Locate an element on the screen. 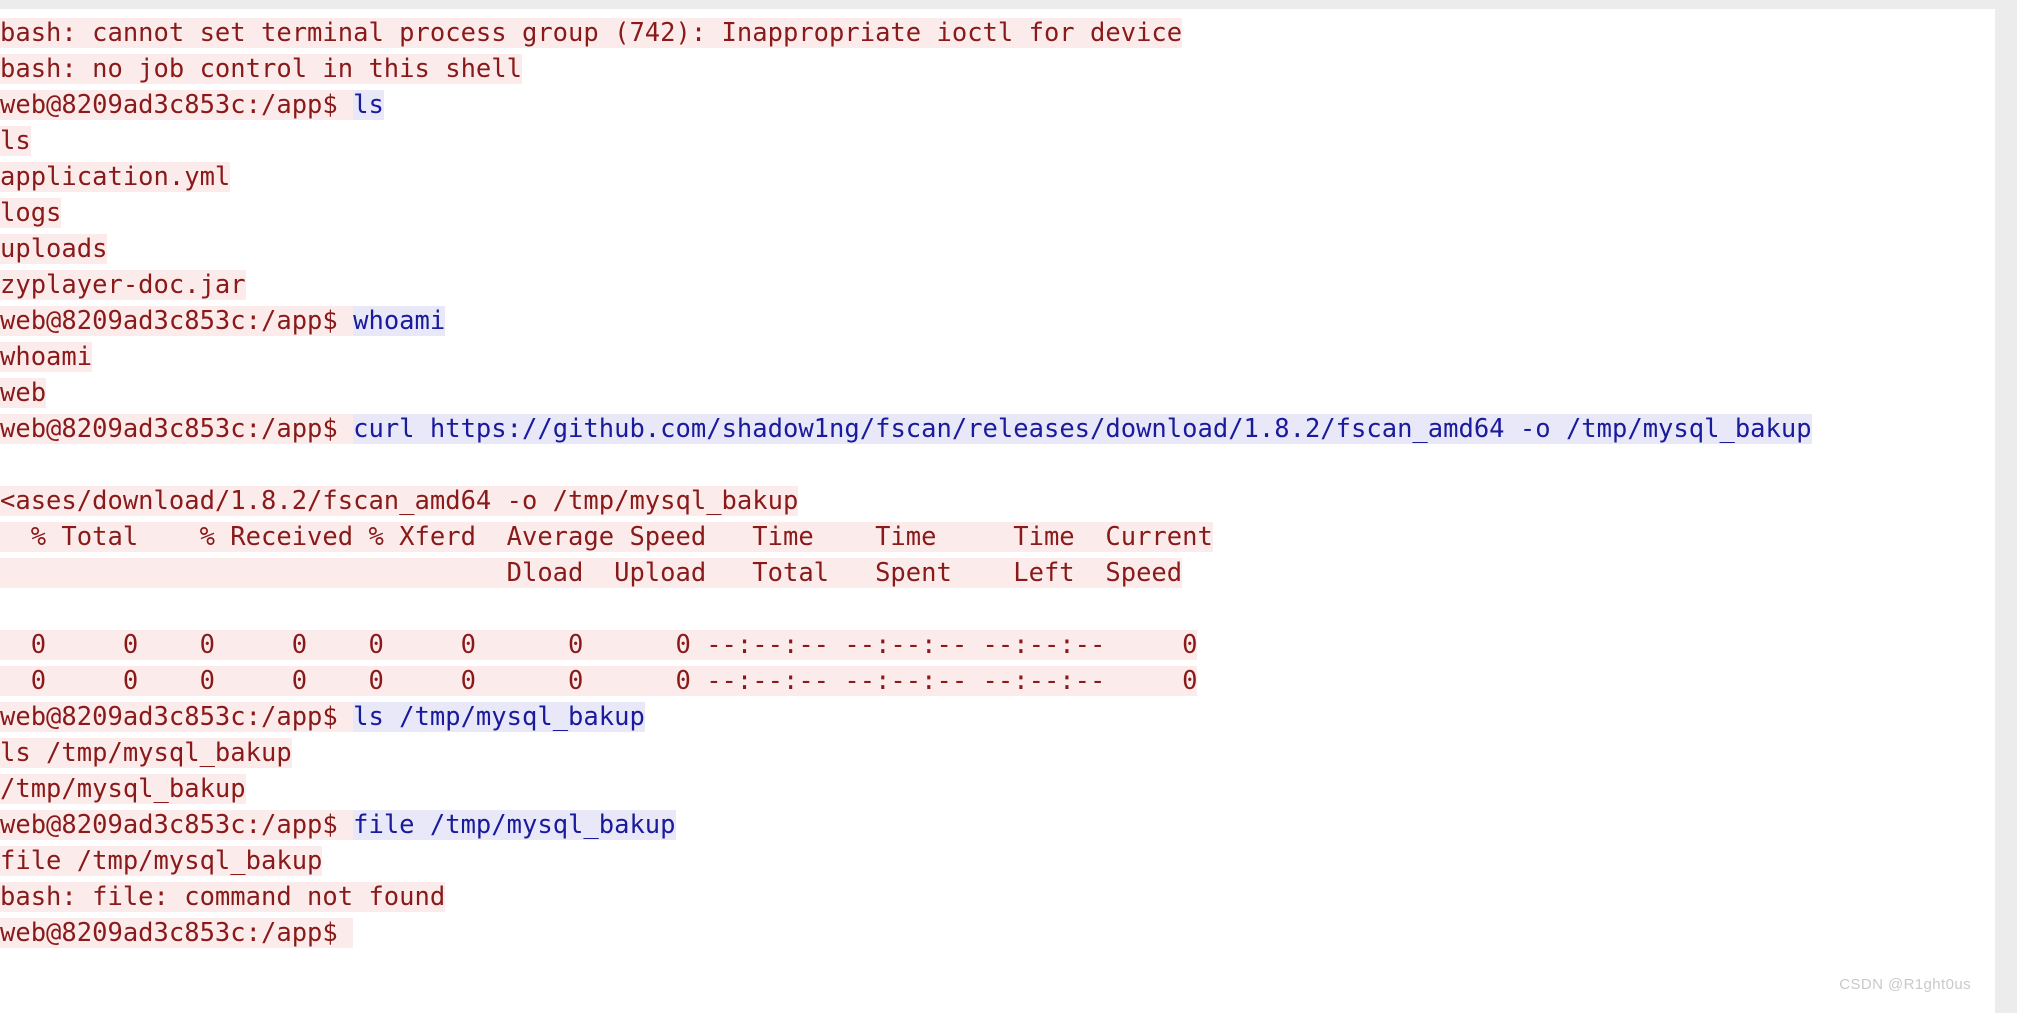 This screenshot has height=1013, width=2017. terminal-output-text: ls /tmp/mysql_bakup is located at coordinates (146, 753).